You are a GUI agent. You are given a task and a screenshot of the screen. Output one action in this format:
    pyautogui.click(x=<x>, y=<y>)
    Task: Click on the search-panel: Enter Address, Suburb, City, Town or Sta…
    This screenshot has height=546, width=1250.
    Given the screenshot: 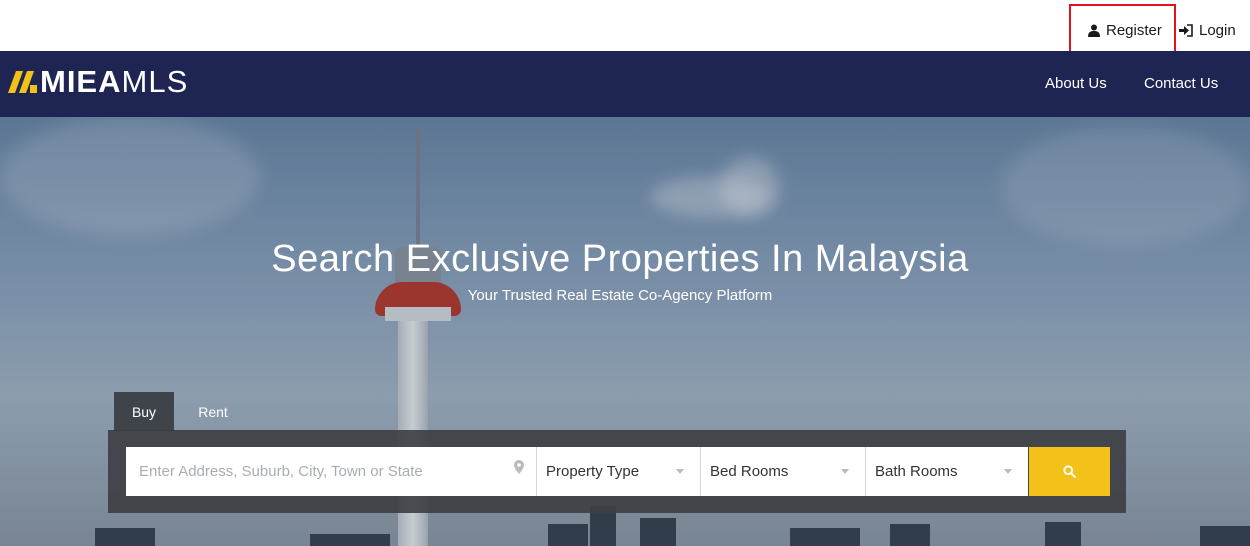 What is the action you would take?
    pyautogui.click(x=617, y=471)
    